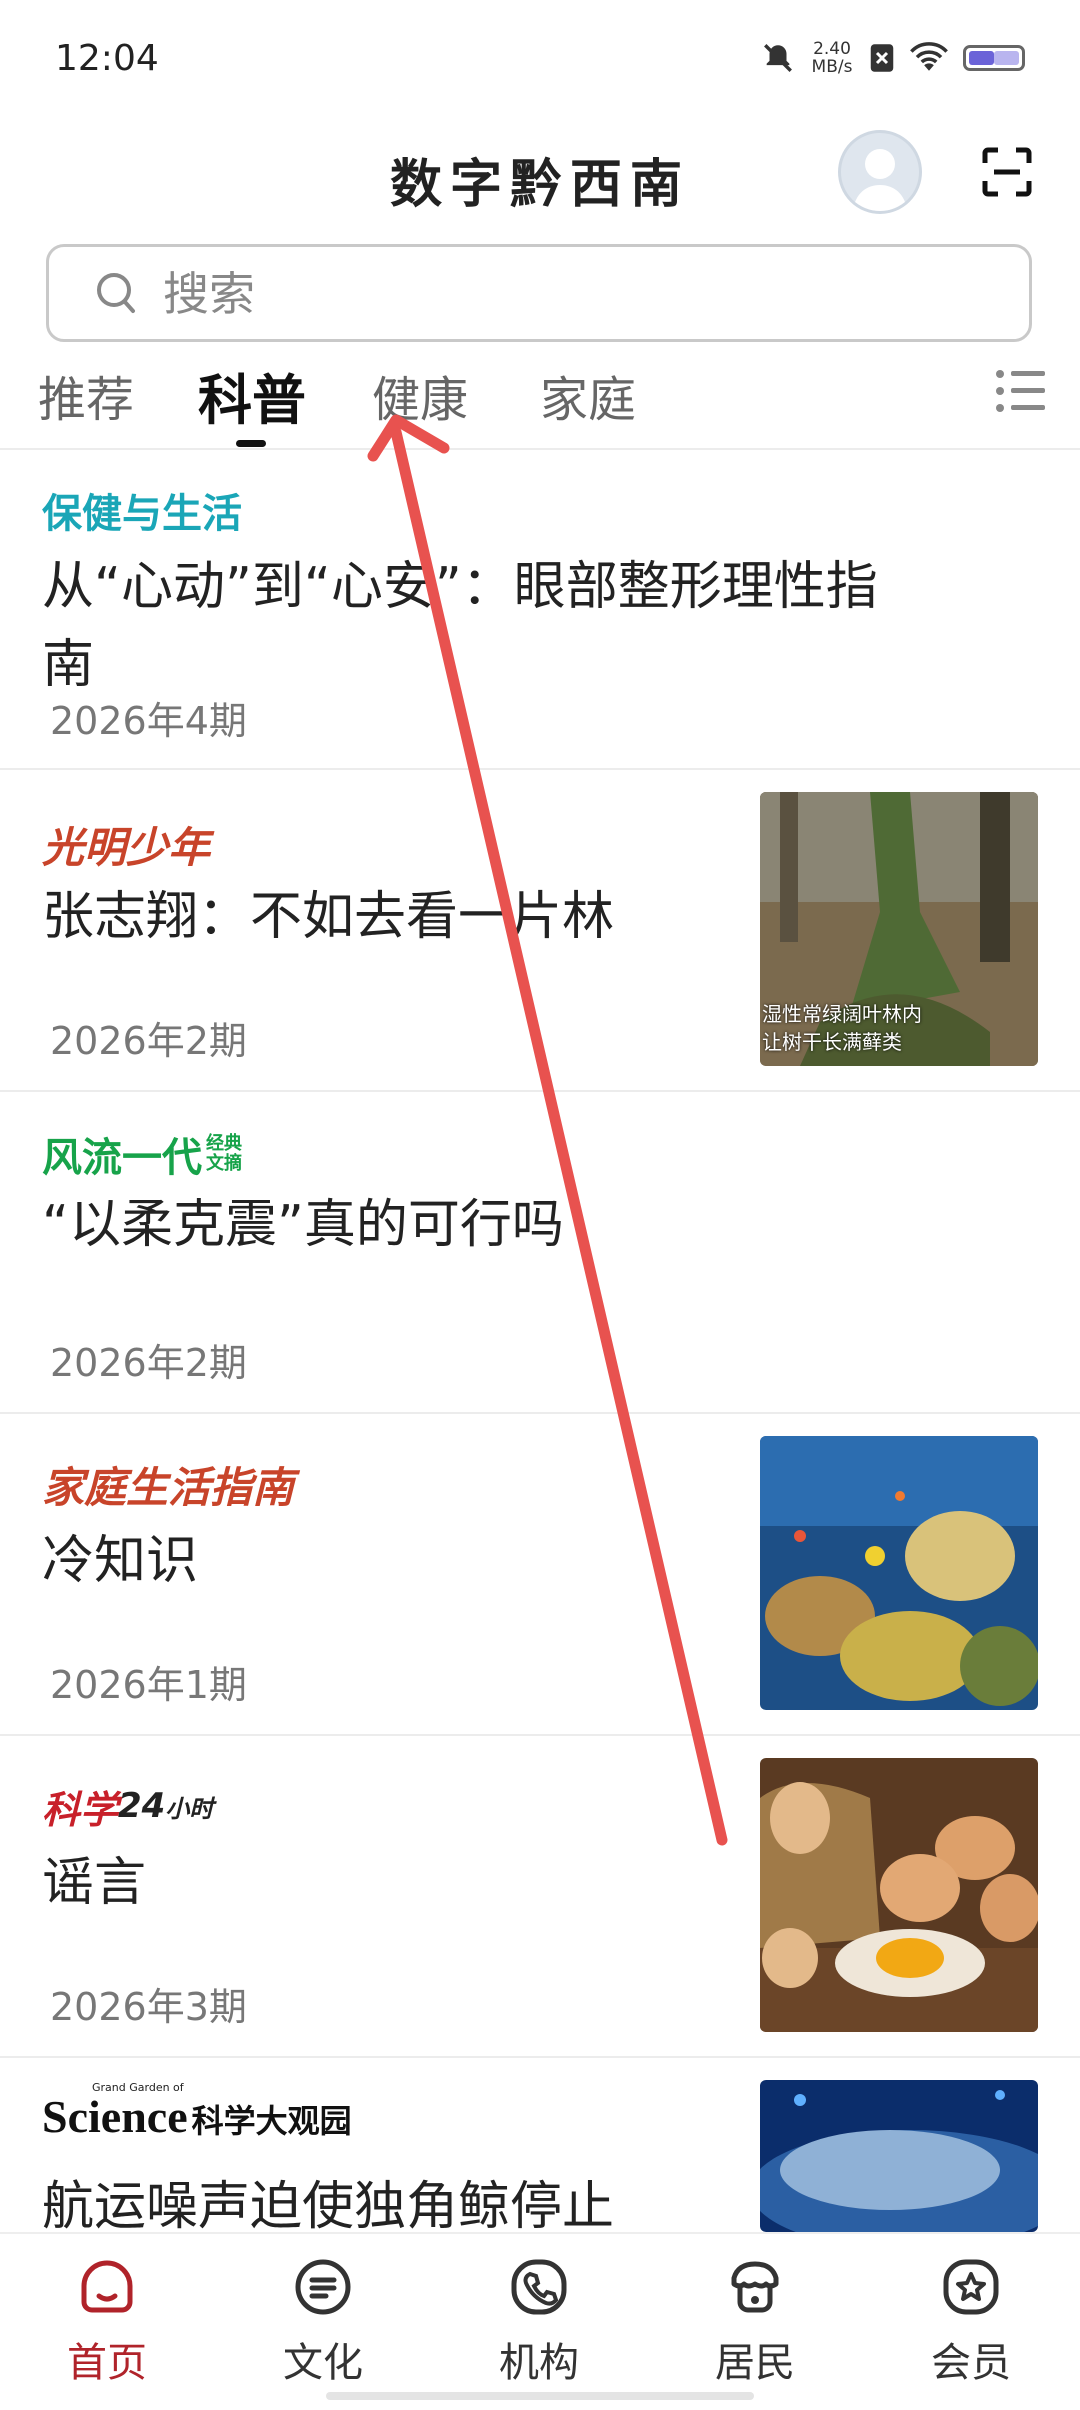 This screenshot has height=2410, width=1080. I want to click on home-icon, so click(107, 2286).